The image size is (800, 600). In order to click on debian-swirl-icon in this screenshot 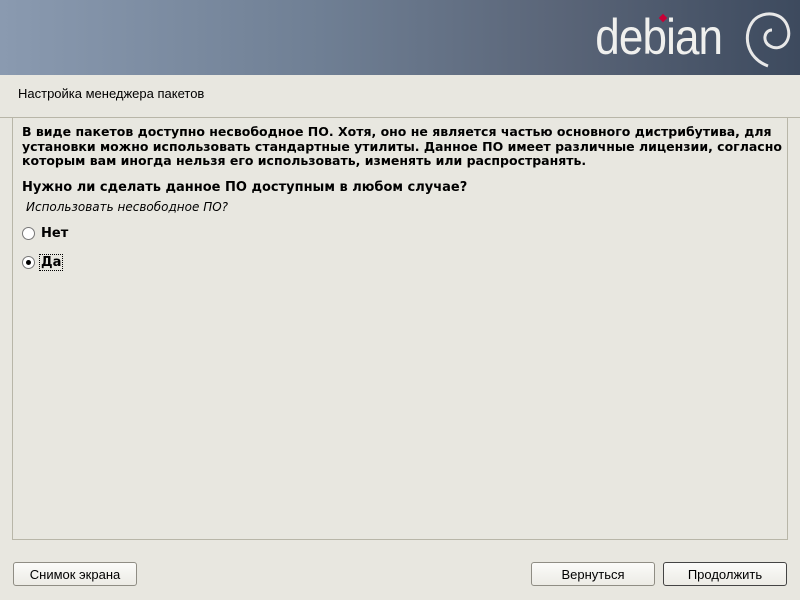, I will do `click(768, 40)`.